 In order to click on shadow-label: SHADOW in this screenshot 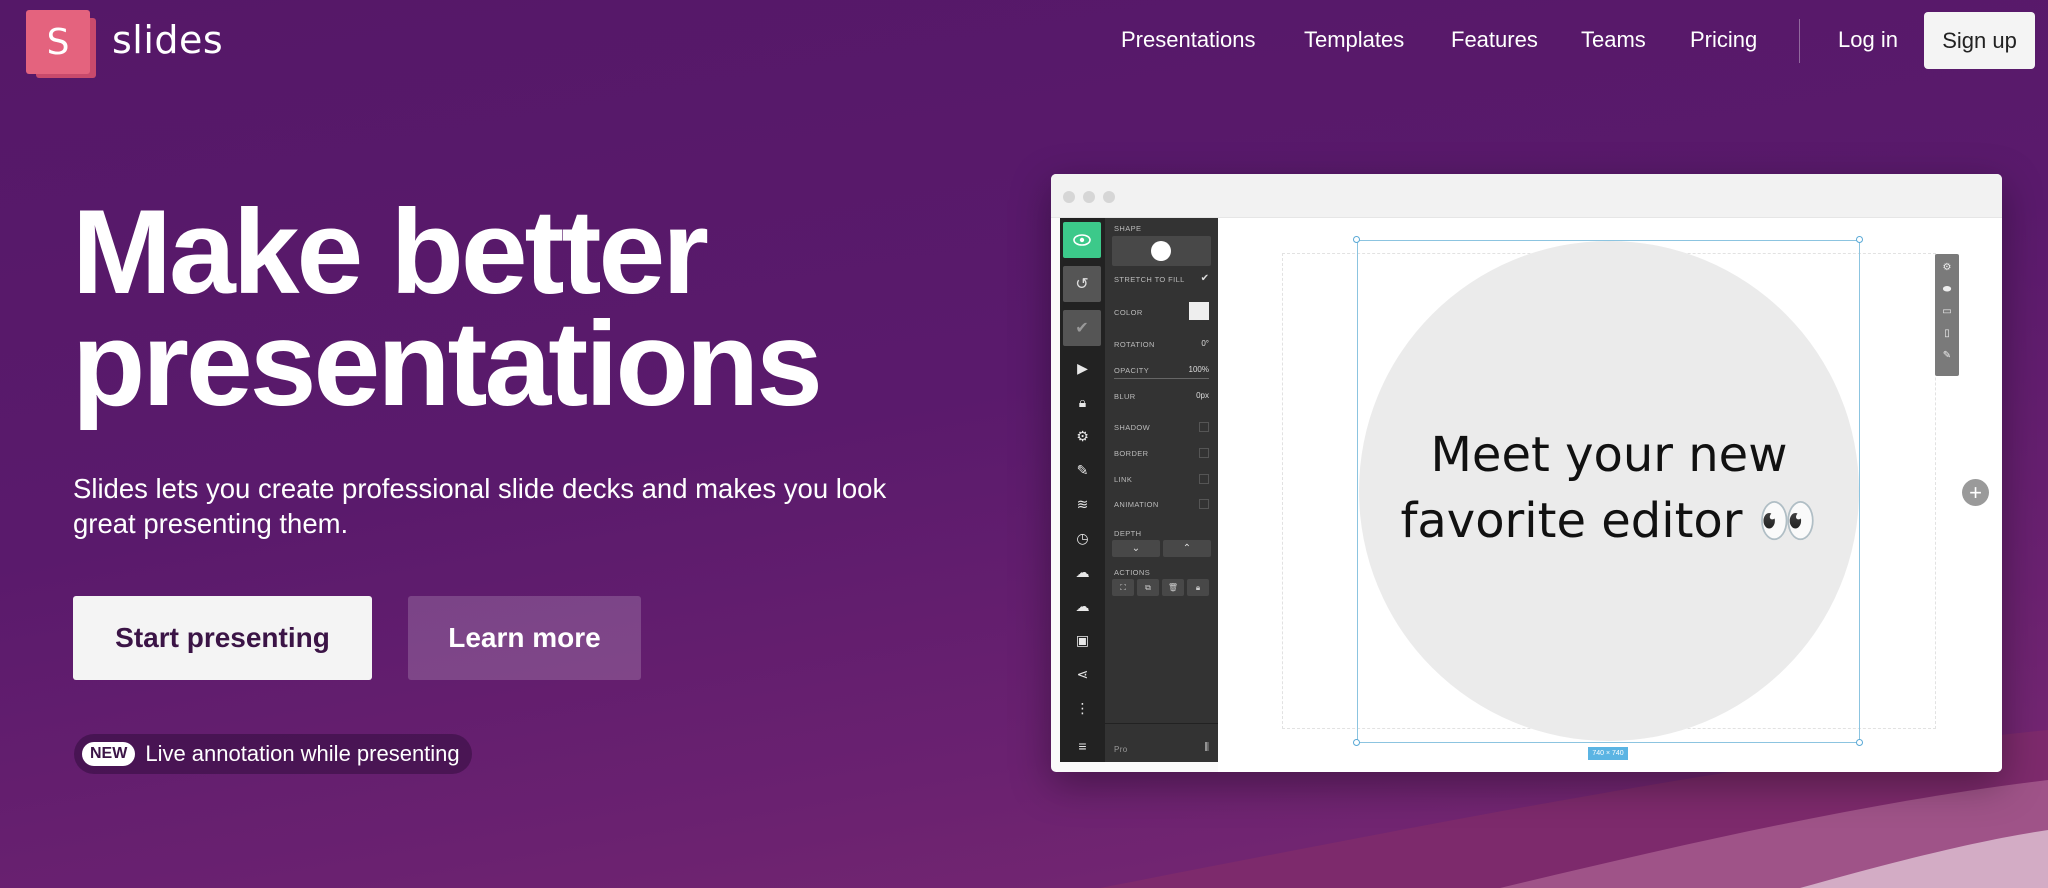, I will do `click(1132, 427)`.